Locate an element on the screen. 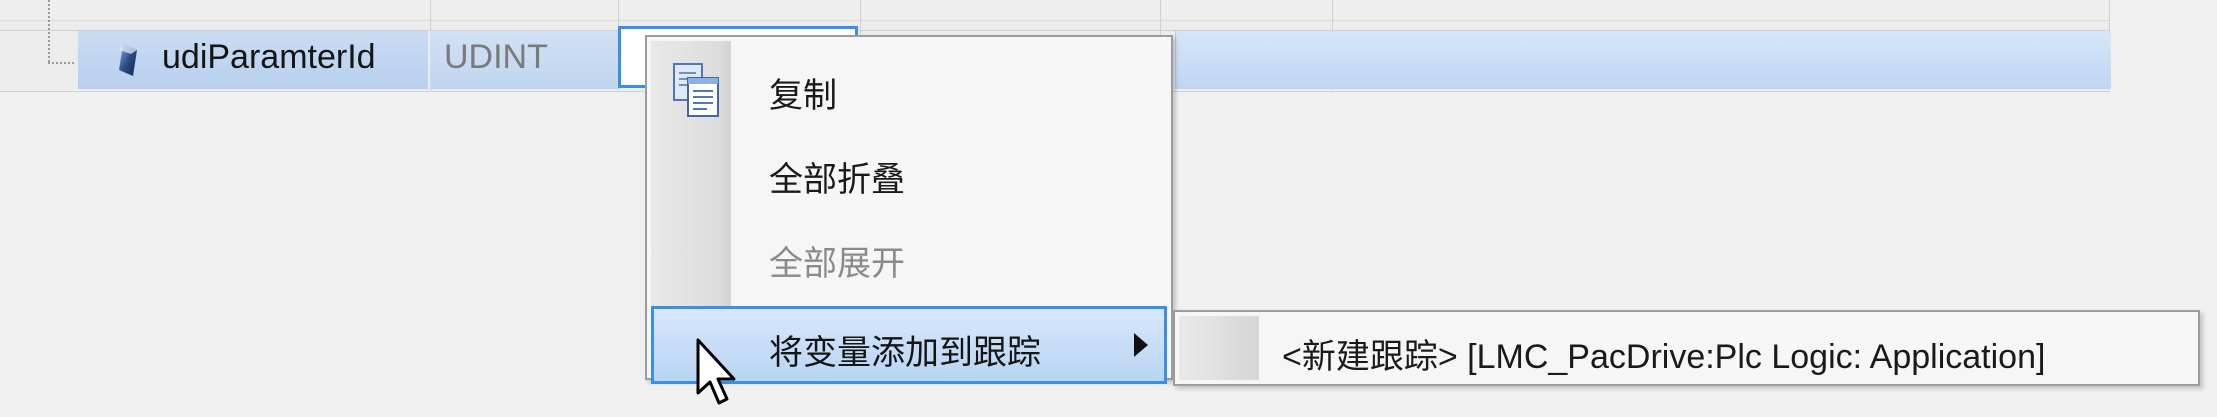 The width and height of the screenshot is (2217, 417). variable-icon is located at coordinates (128, 60).